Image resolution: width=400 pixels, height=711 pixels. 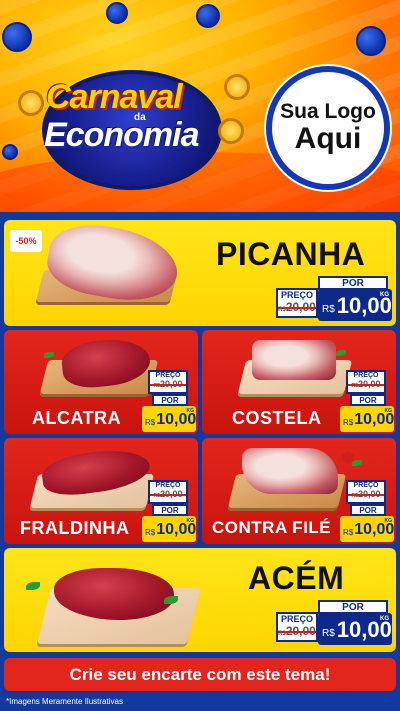 What do you see at coordinates (101, 491) in the screenshot?
I see `product-card-fraldinha: FRALDINHA PREÇO R$20,00 POR R$ 10,00 KG` at bounding box center [101, 491].